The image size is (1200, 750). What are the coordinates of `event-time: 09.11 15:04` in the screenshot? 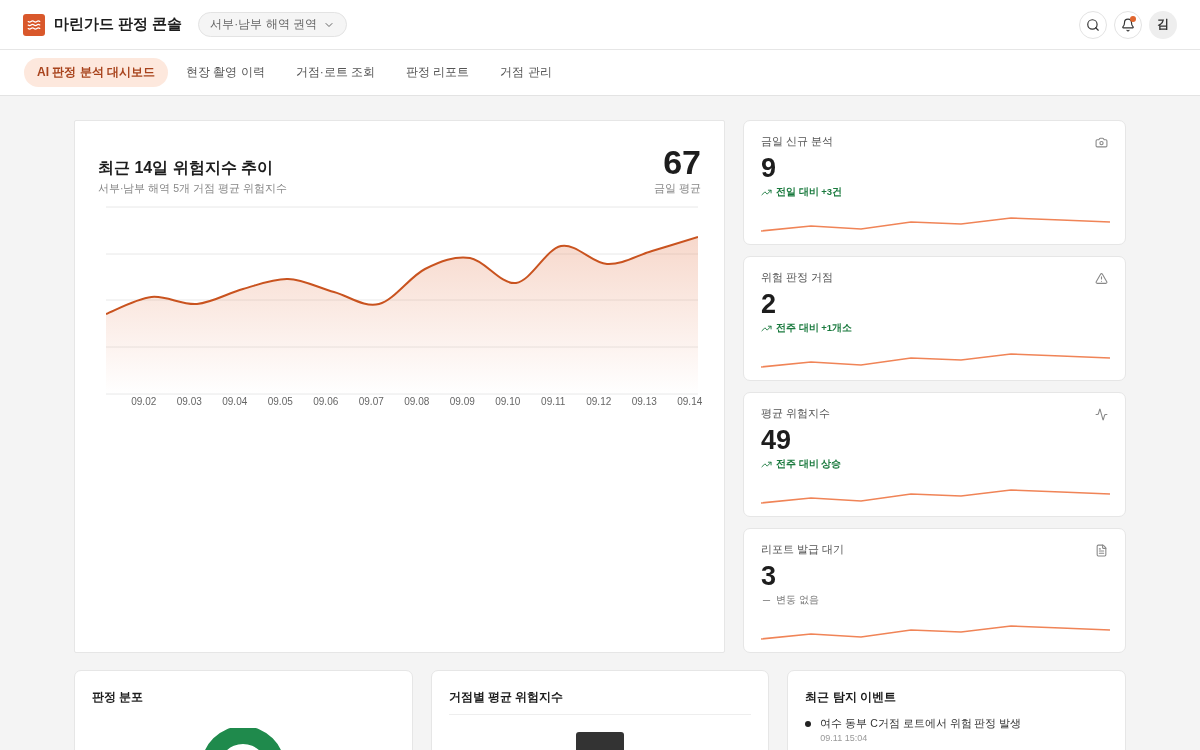 It's located at (844, 738).